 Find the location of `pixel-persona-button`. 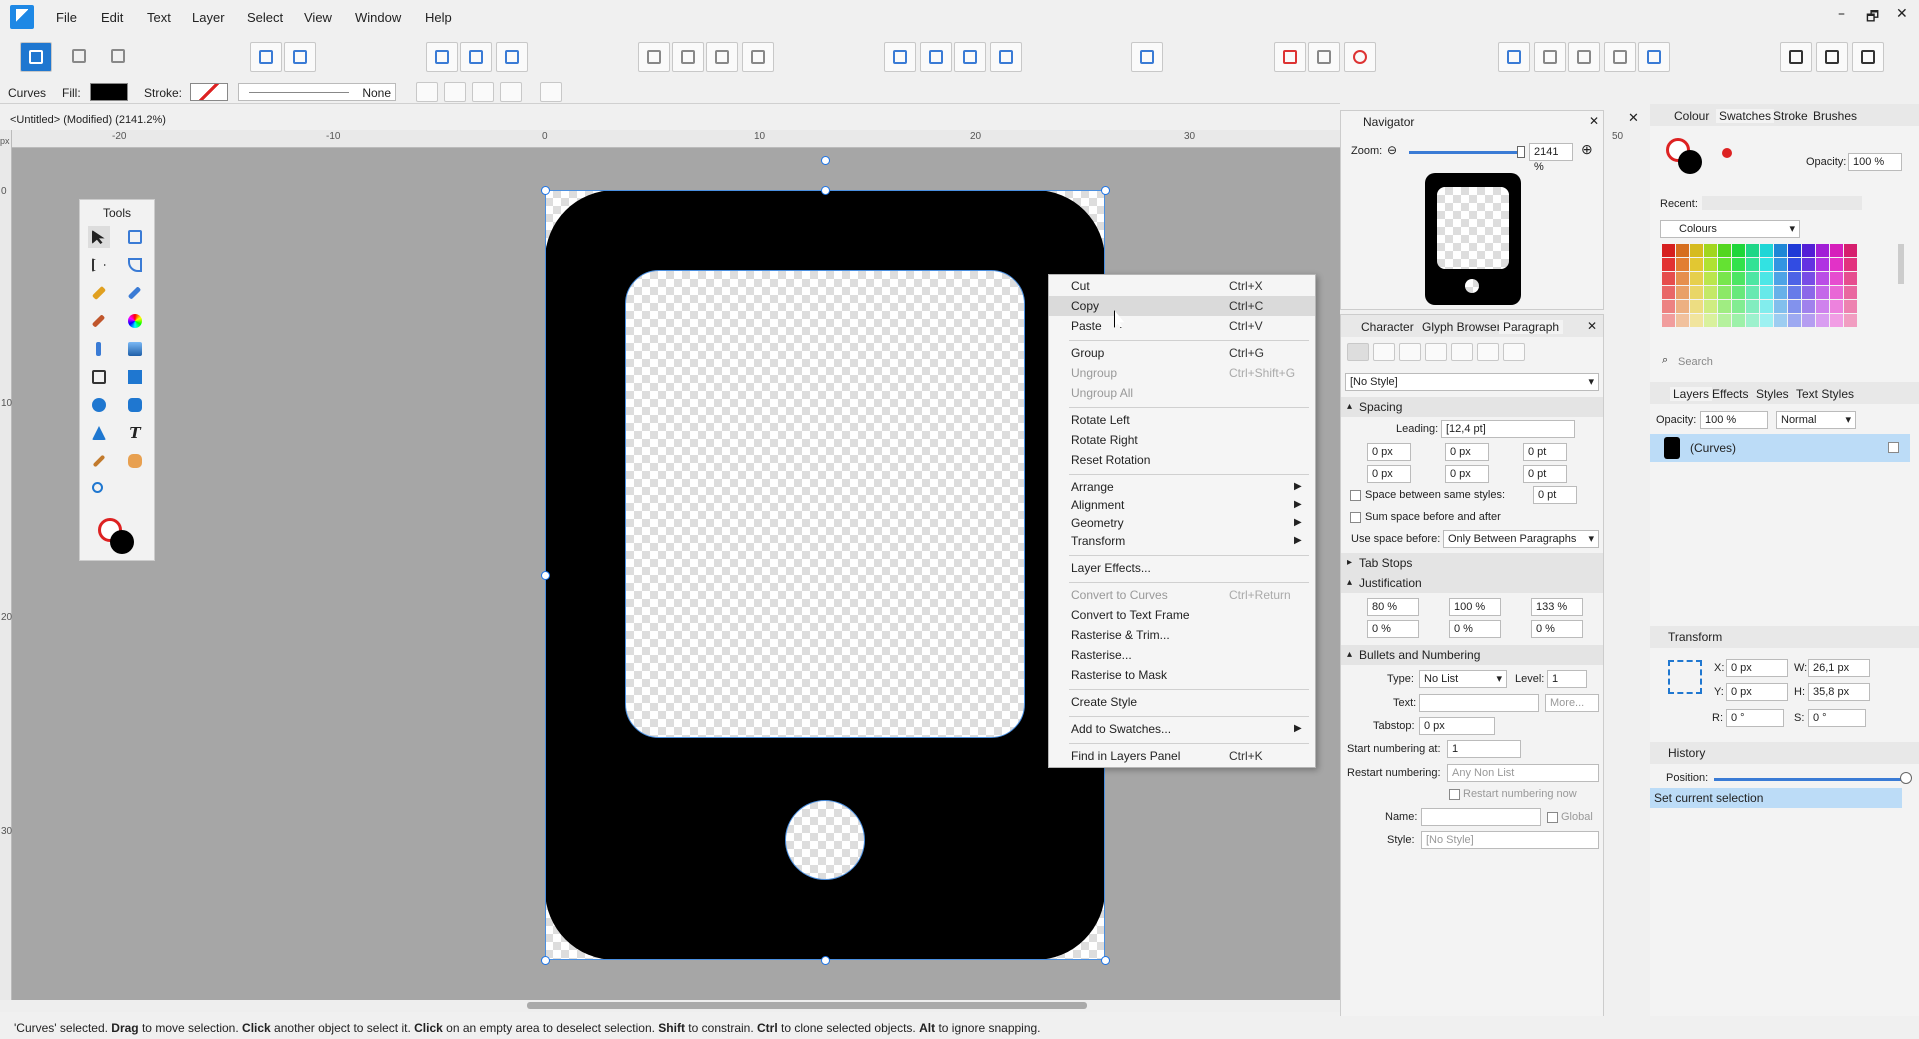

pixel-persona-button is located at coordinates (80, 57).